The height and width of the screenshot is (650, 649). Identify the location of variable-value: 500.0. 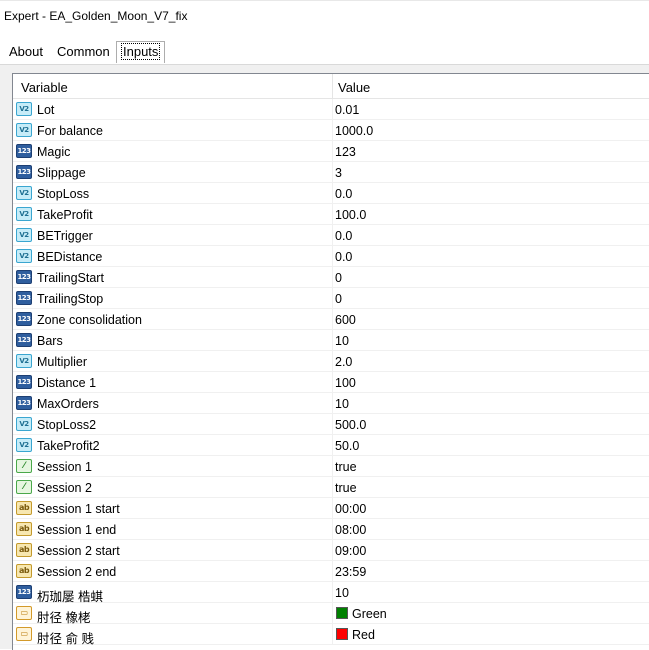
(350, 425).